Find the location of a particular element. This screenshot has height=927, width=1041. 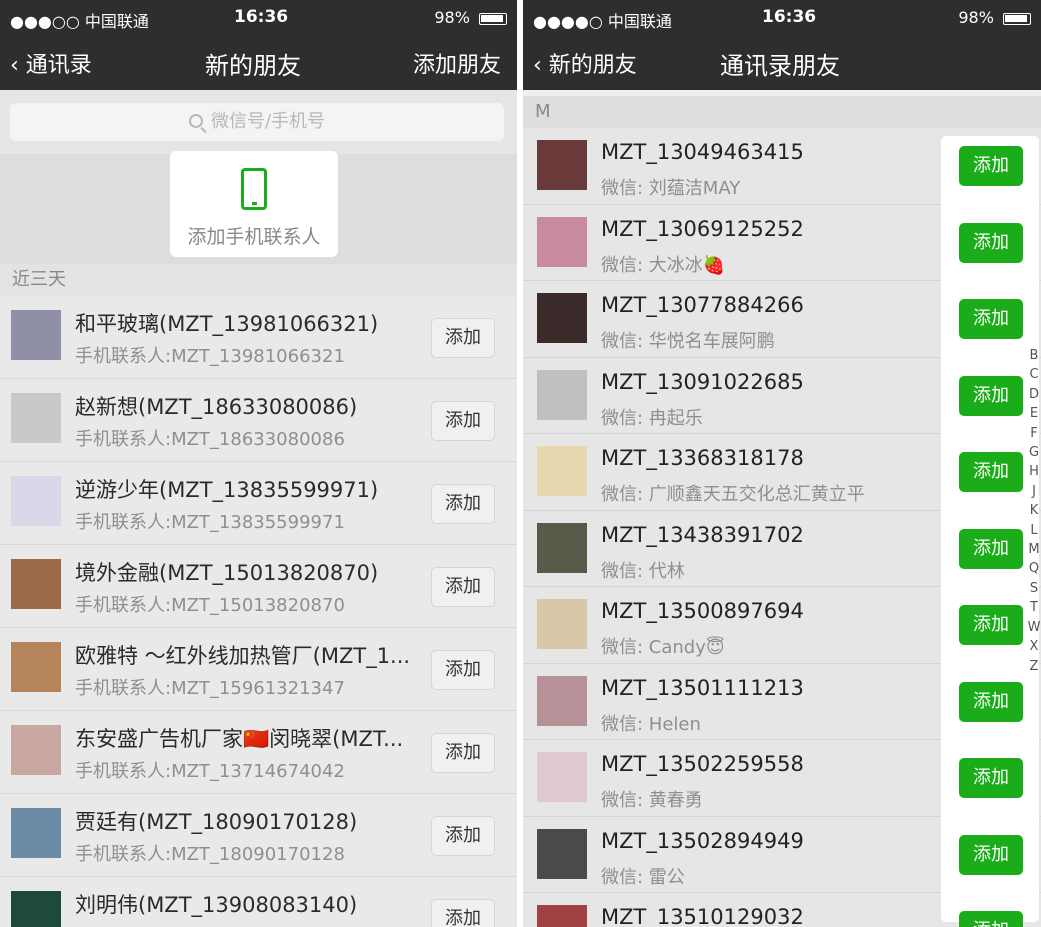

index-letter: J is located at coordinates (1034, 491).